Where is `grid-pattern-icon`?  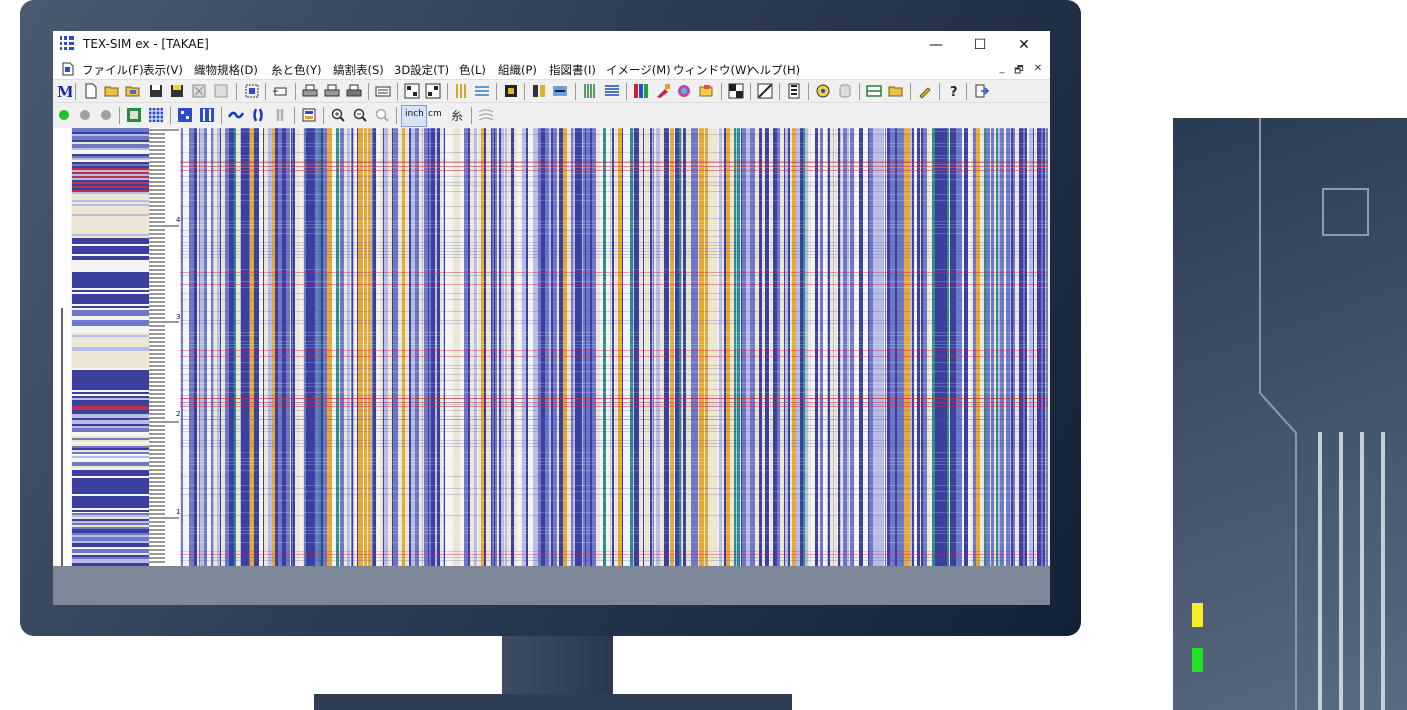
grid-pattern-icon is located at coordinates (185, 115).